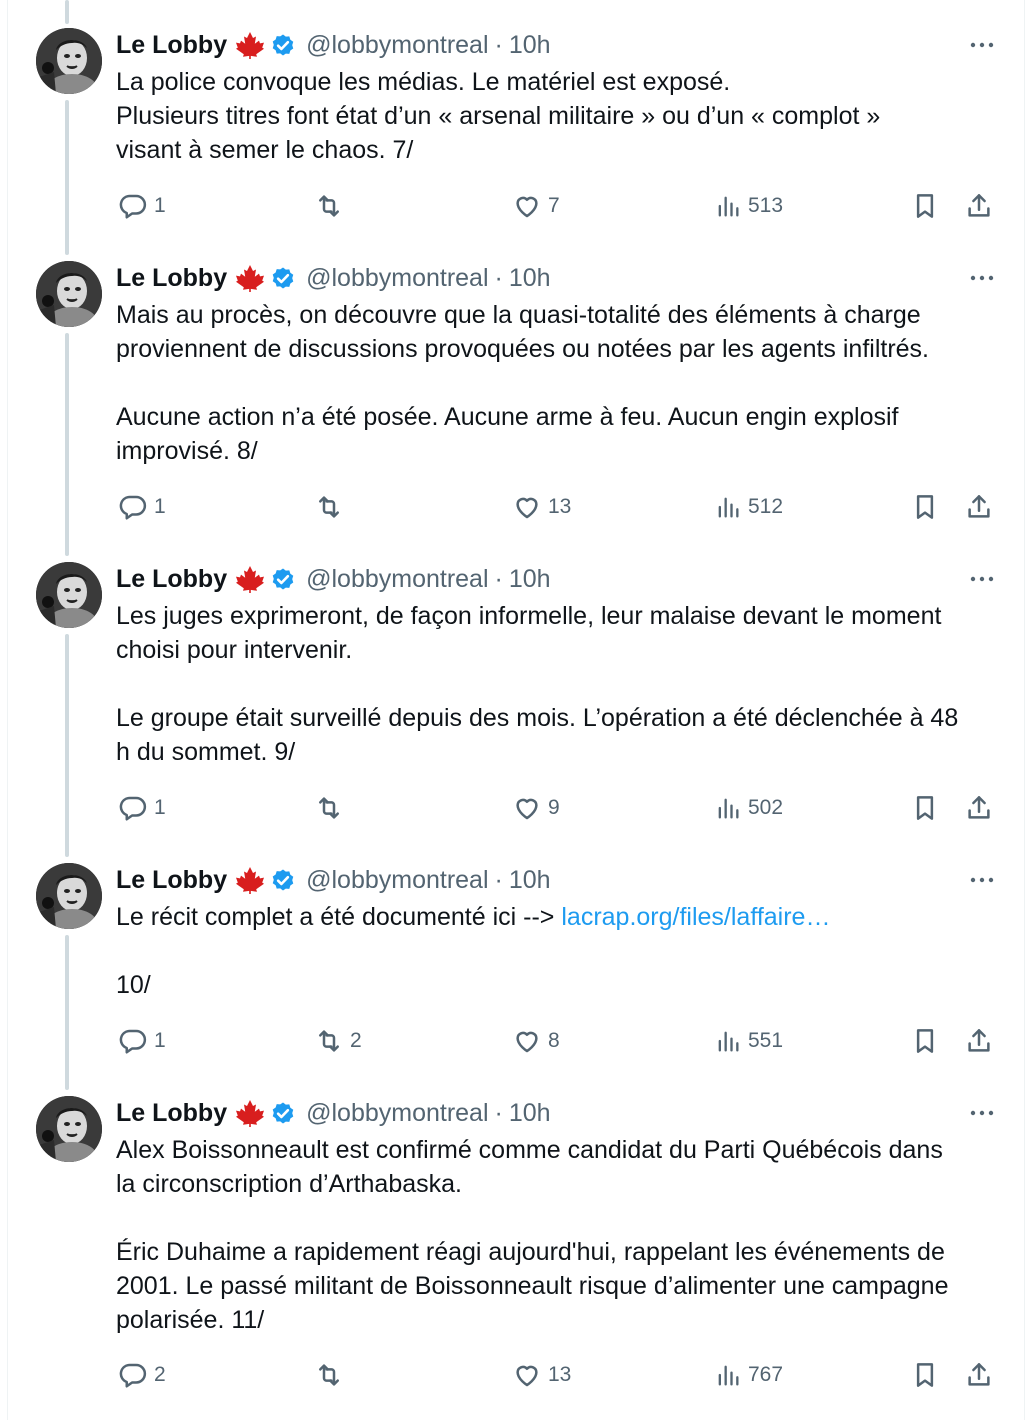 The image size is (1030, 1420). What do you see at coordinates (748, 206) in the screenshot?
I see `views-button: 513` at bounding box center [748, 206].